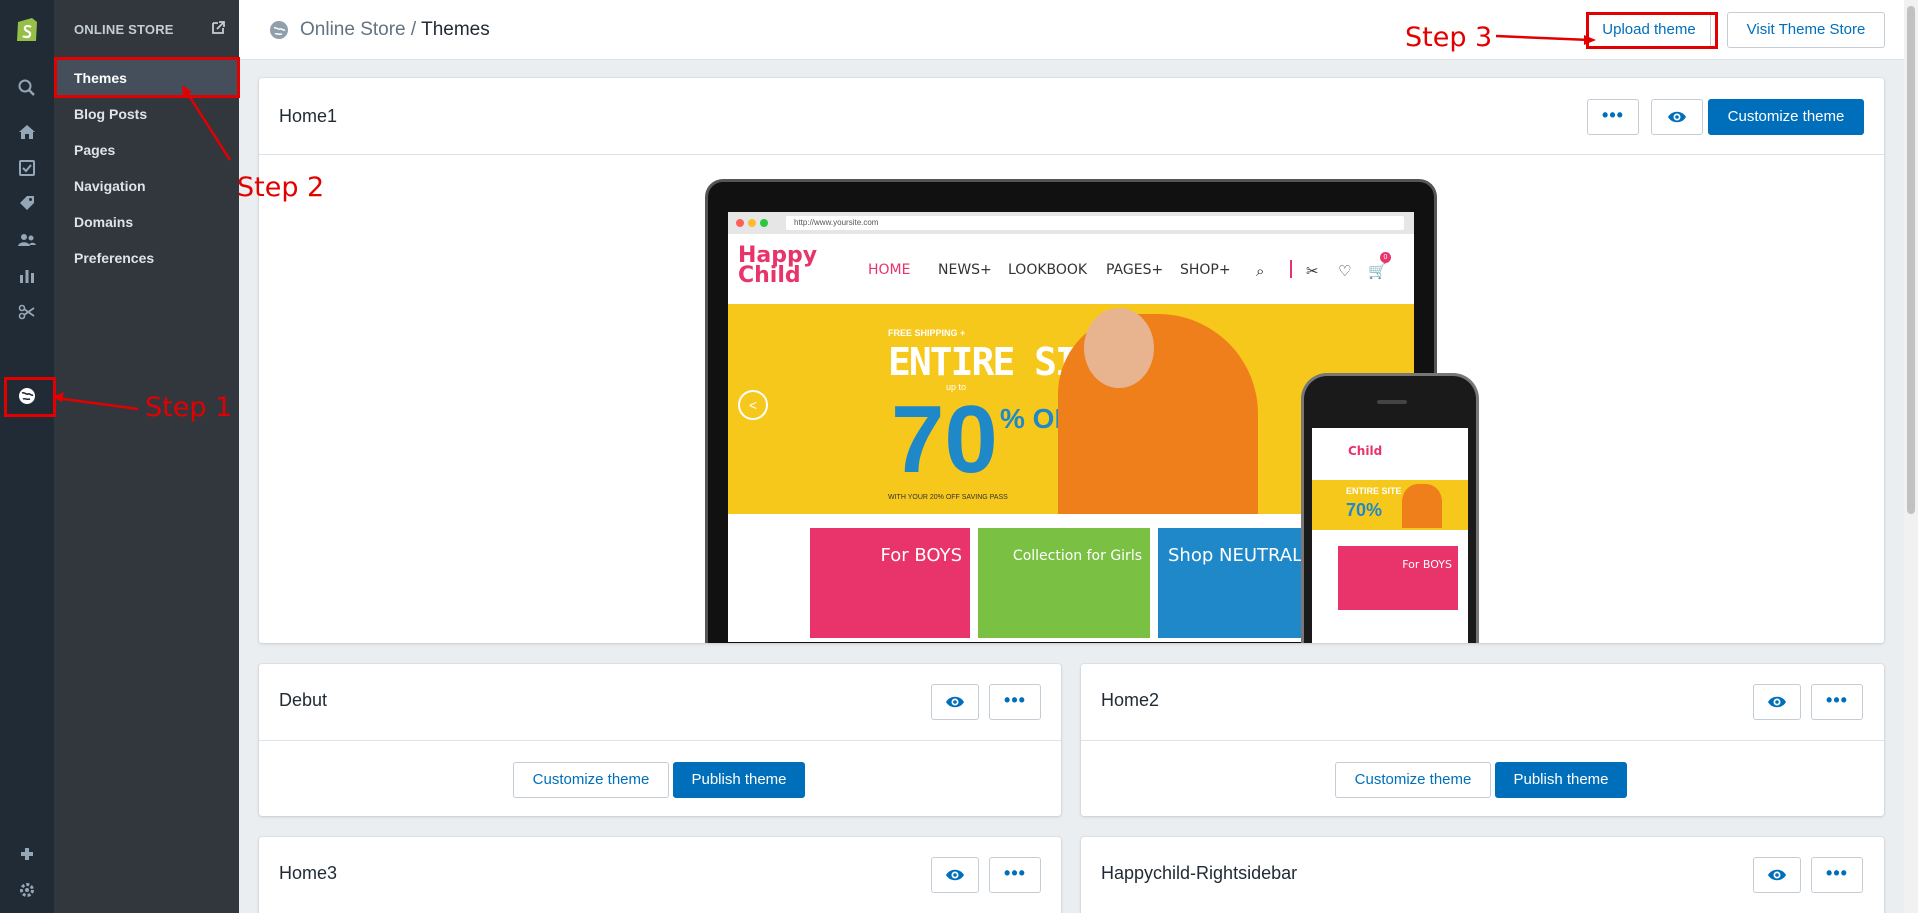 The height and width of the screenshot is (913, 1918). What do you see at coordinates (1130, 700) in the screenshot?
I see `theme-name: Home2` at bounding box center [1130, 700].